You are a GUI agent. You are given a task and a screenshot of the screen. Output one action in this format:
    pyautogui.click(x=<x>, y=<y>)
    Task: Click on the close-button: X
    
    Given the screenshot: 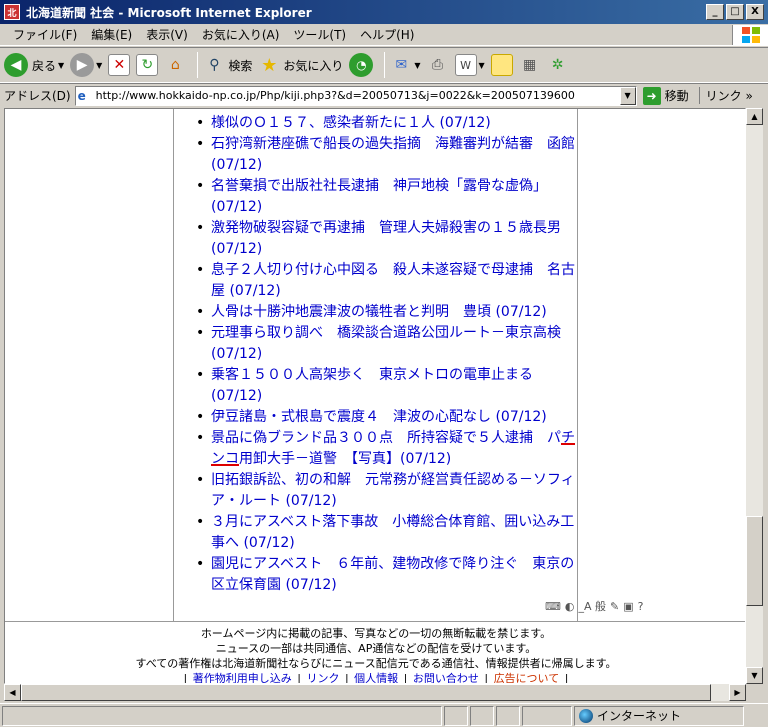 What is the action you would take?
    pyautogui.click(x=755, y=12)
    